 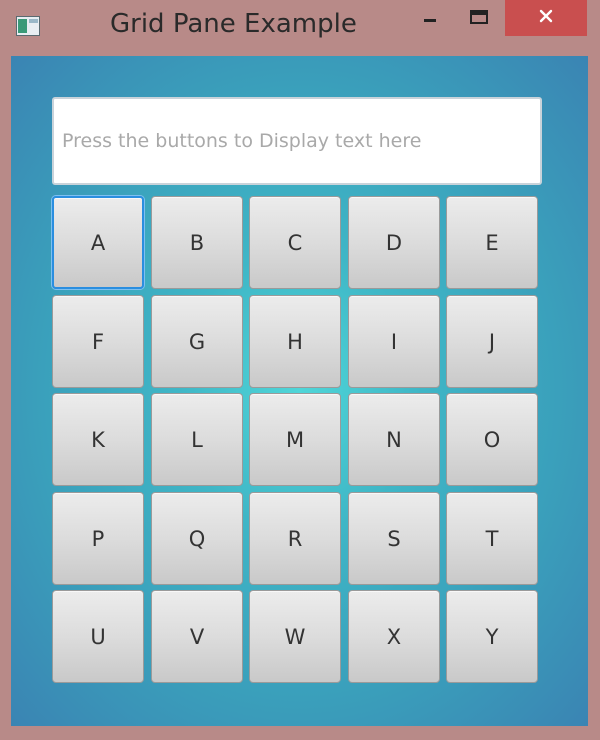 I want to click on display-text-field, so click(x=297, y=141).